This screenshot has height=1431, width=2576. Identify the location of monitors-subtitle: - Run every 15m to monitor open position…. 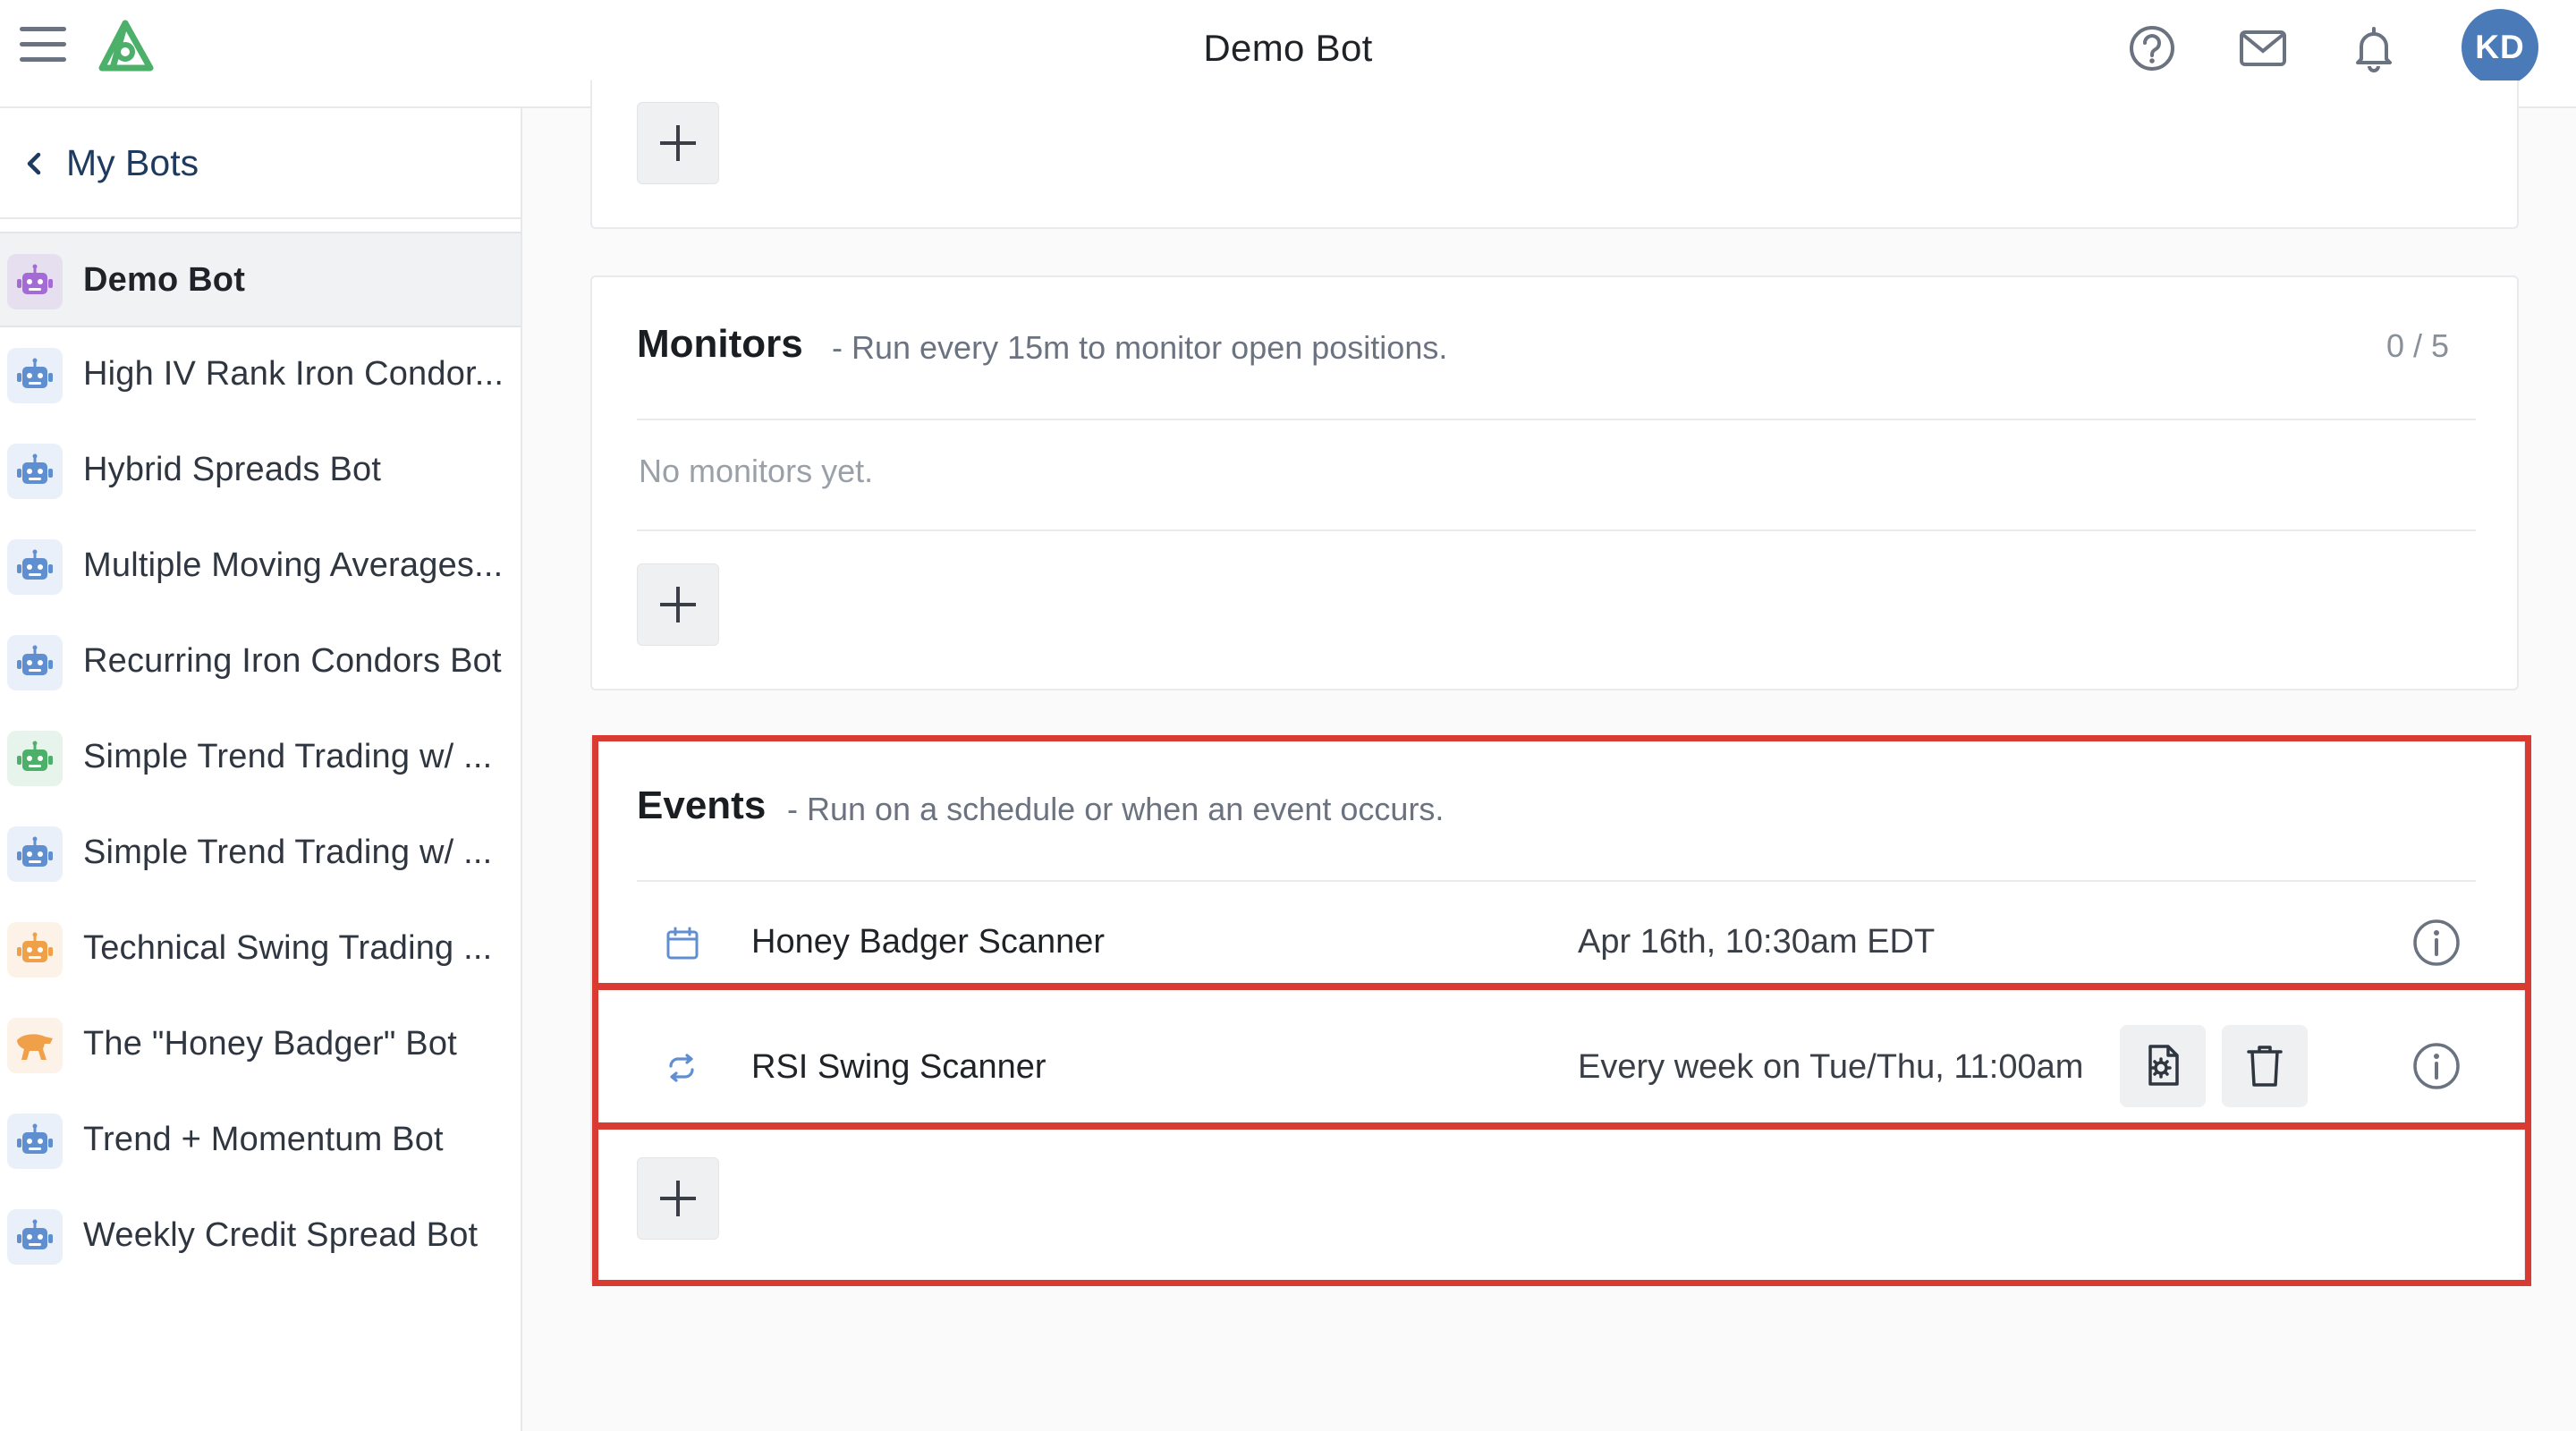
(1140, 348).